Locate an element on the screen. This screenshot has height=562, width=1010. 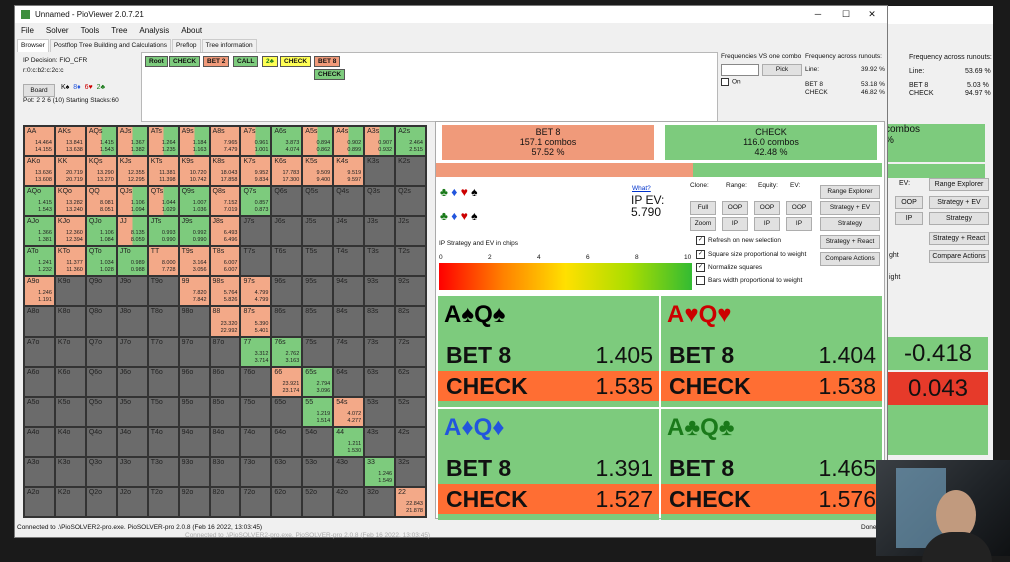
hand-cell: J3s is located at coordinates (380, 231).